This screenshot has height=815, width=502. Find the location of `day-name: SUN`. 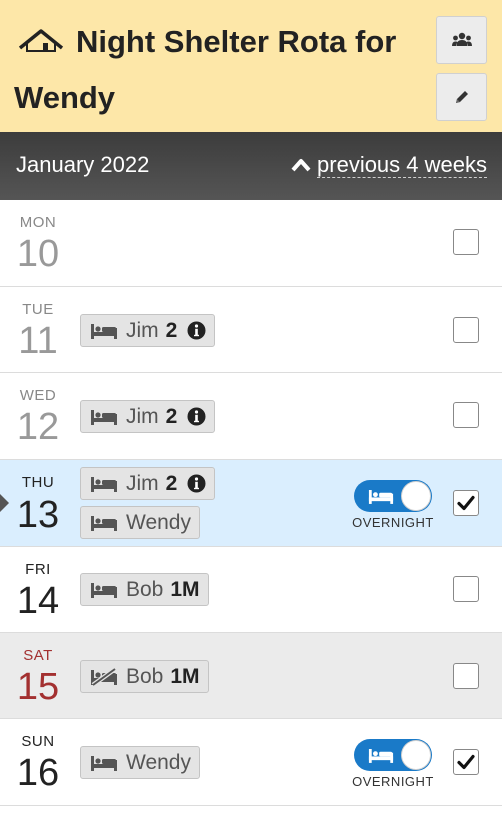

day-name: SUN is located at coordinates (38, 741).